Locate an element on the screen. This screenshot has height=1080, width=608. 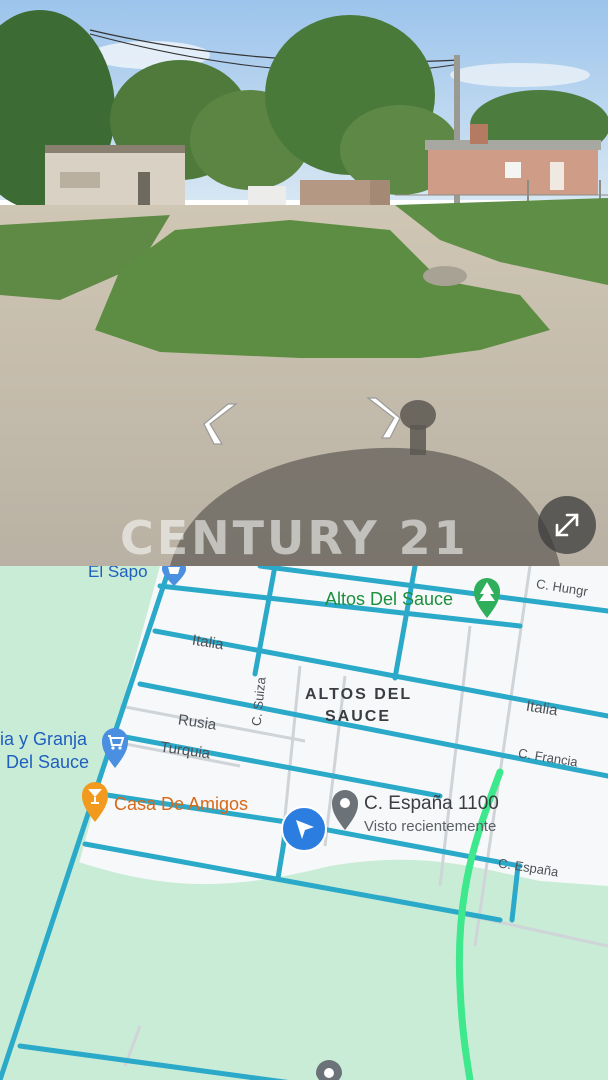
place-label-granja-line1: ia y Granja is located at coordinates (43, 739).